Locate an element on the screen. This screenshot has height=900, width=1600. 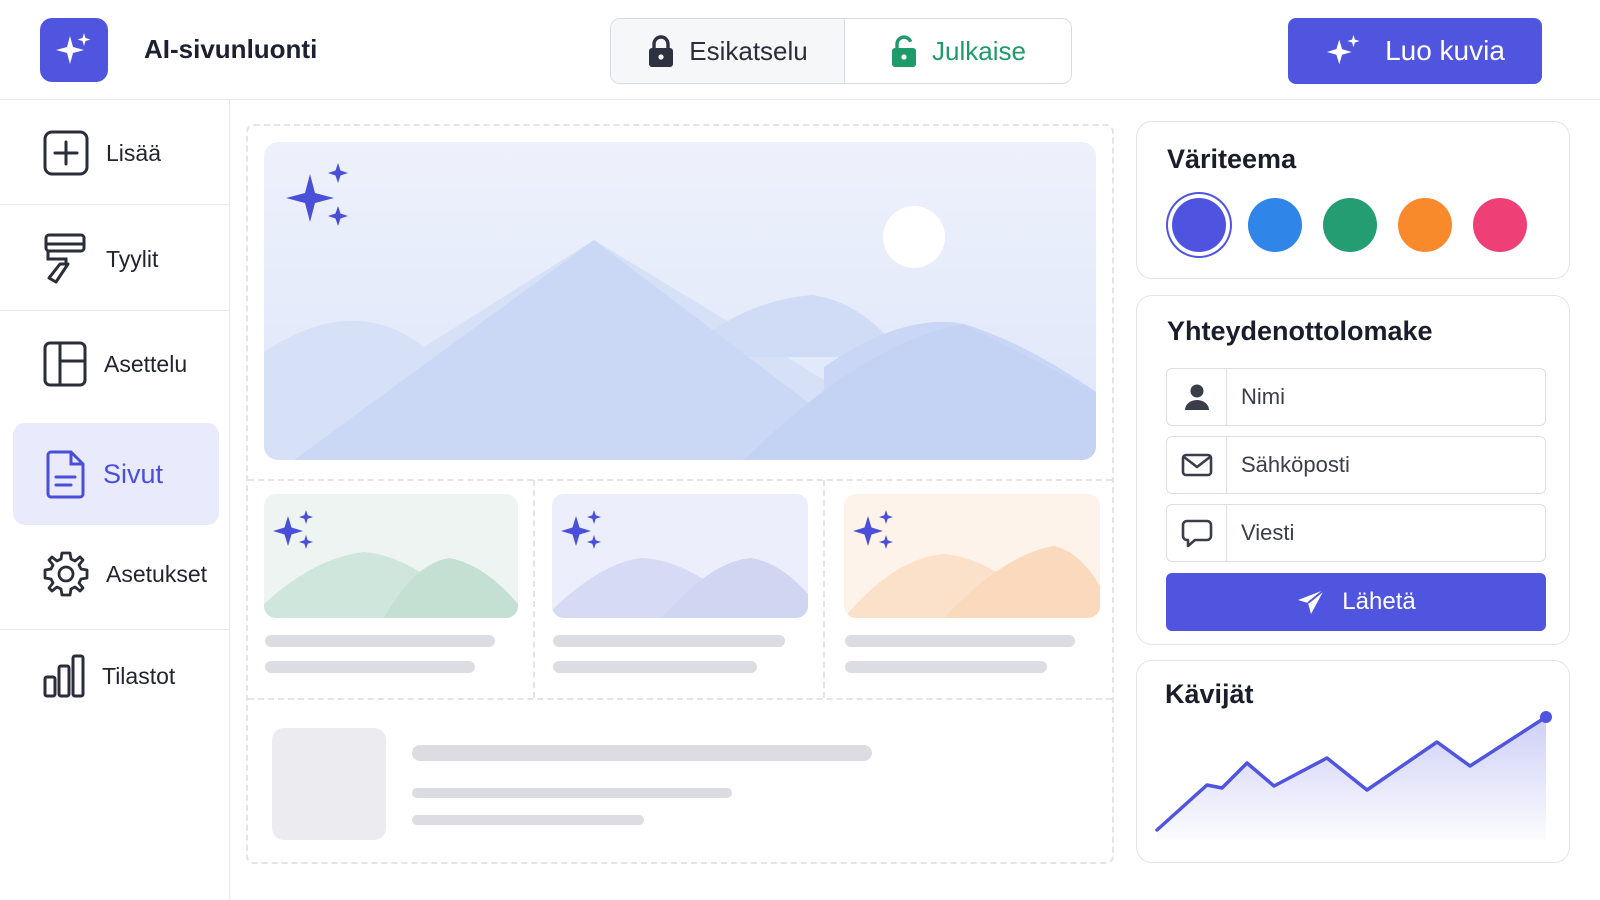
bar-chart-icon is located at coordinates (64, 676).